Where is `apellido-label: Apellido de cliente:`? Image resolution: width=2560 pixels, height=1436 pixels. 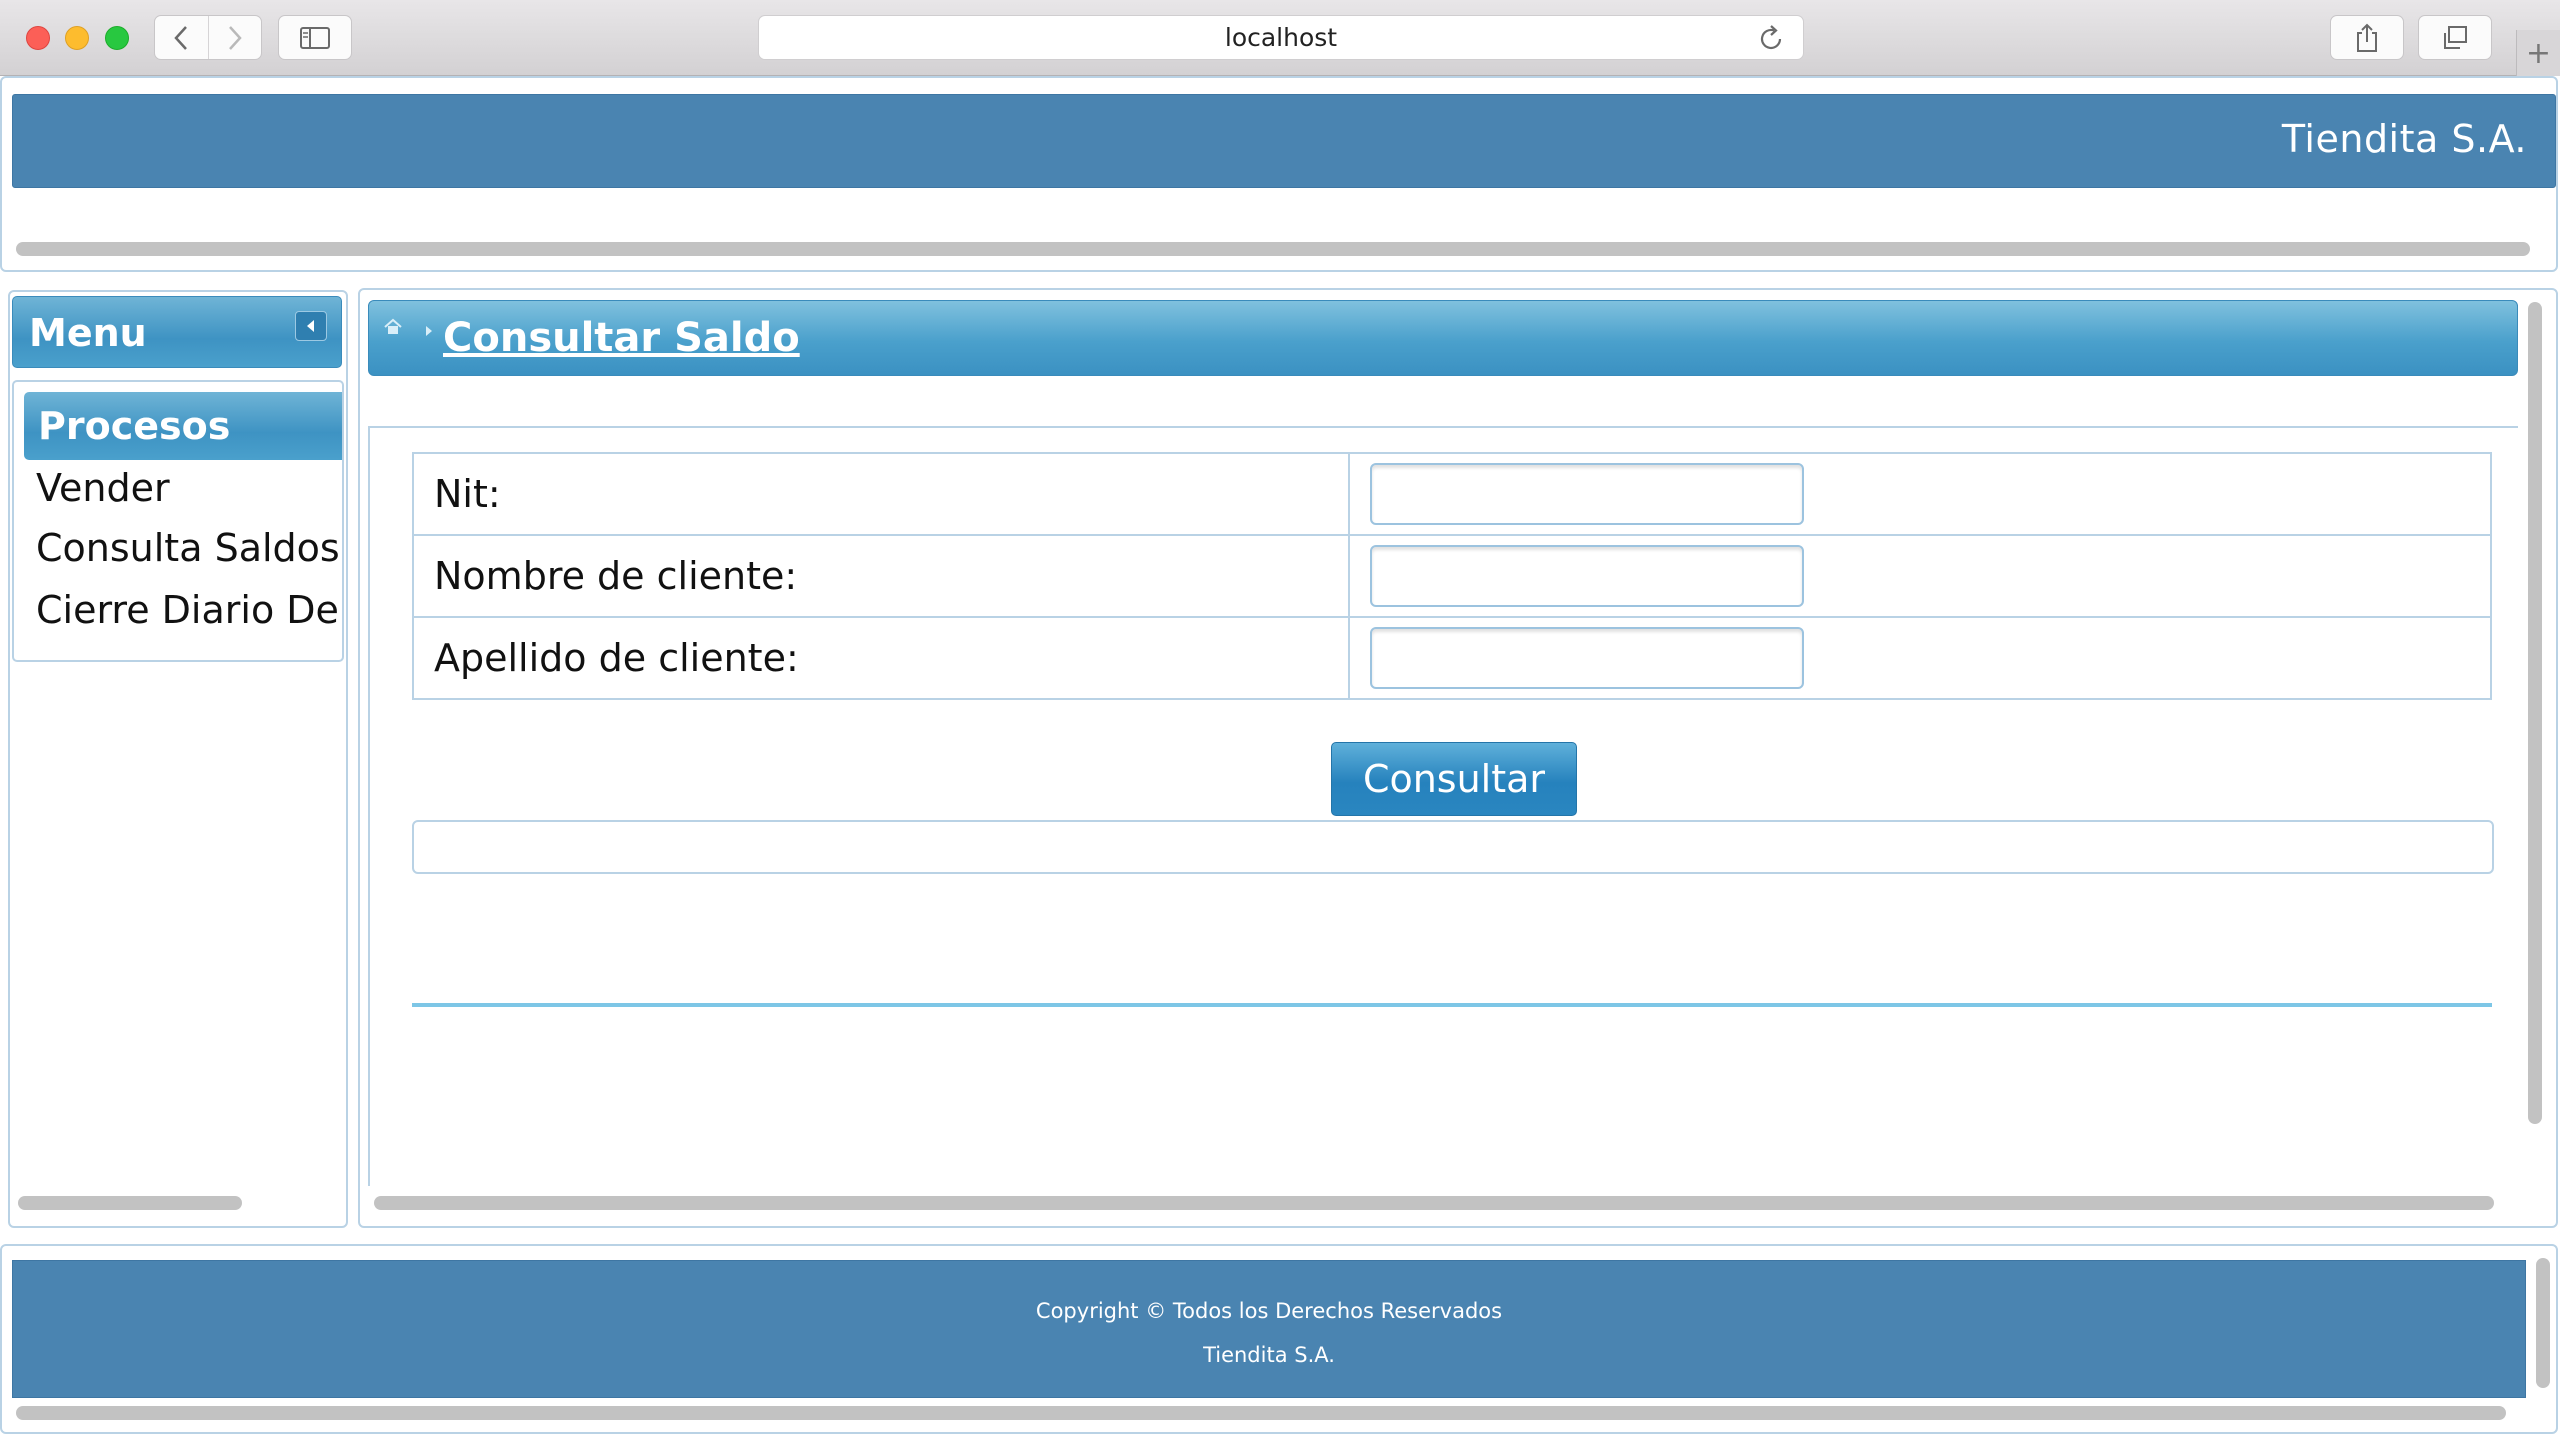 apellido-label: Apellido de cliente: is located at coordinates (881, 658).